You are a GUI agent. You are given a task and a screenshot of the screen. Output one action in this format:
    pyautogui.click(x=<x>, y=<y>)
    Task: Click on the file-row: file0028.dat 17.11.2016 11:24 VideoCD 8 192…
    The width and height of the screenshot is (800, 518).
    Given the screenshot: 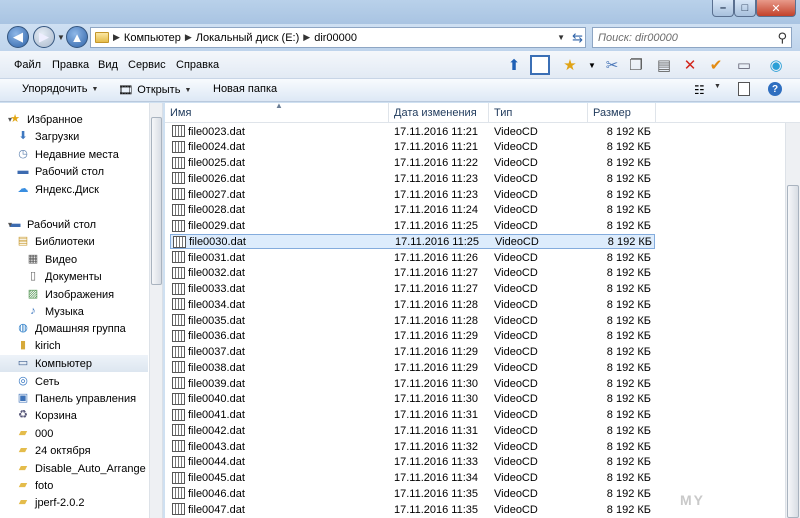 What is the action you would take?
    pyautogui.click(x=412, y=210)
    